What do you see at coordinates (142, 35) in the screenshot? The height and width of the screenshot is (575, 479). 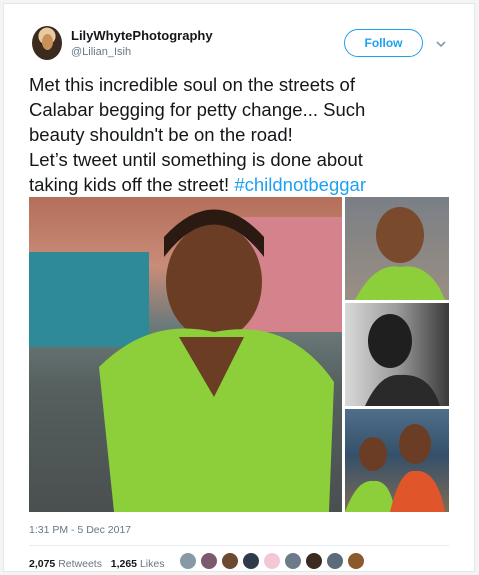 I see `display-name: LilyWhytePhotography` at bounding box center [142, 35].